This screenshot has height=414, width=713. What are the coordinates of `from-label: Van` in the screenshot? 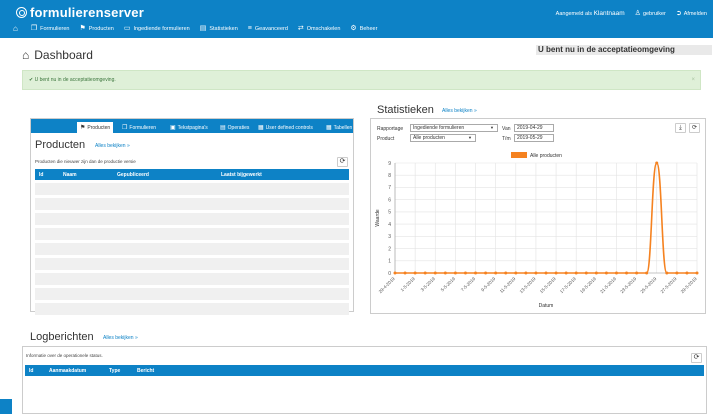 It's located at (506, 129).